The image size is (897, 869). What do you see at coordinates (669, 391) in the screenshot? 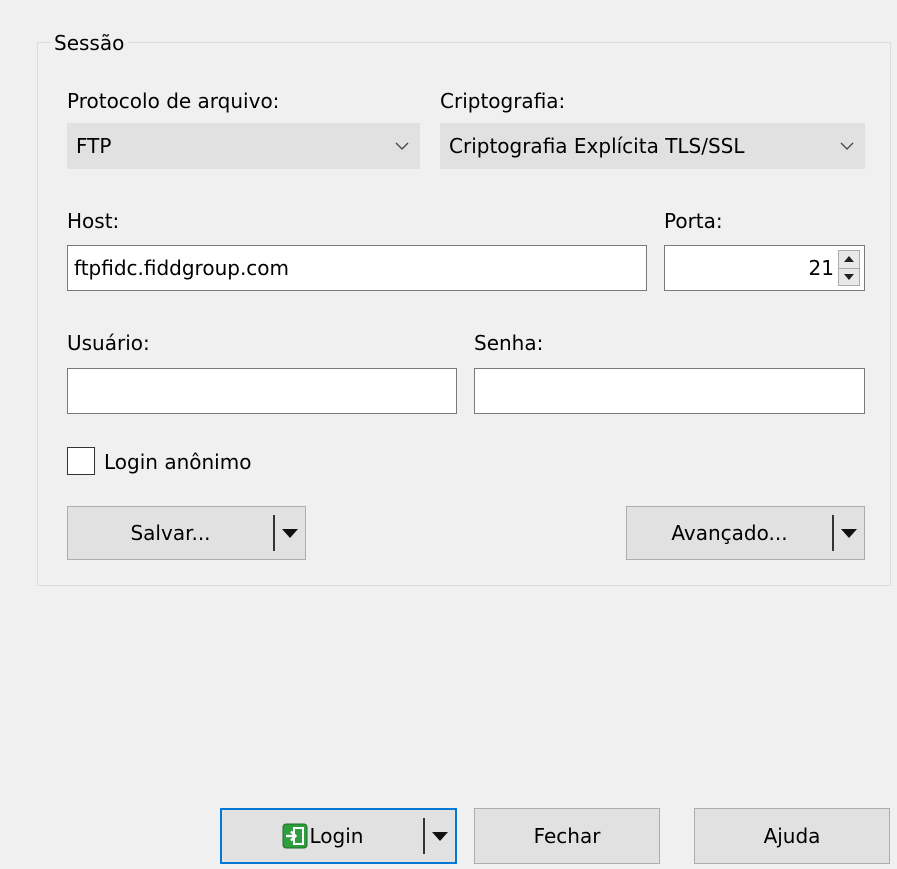
I see `password-input` at bounding box center [669, 391].